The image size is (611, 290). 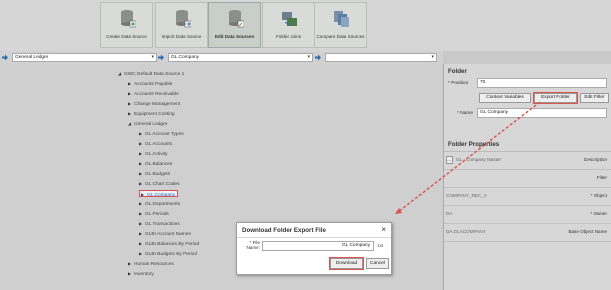 What do you see at coordinates (288, 36) in the screenshot?
I see `folder-joins-label: Folder Joins` at bounding box center [288, 36].